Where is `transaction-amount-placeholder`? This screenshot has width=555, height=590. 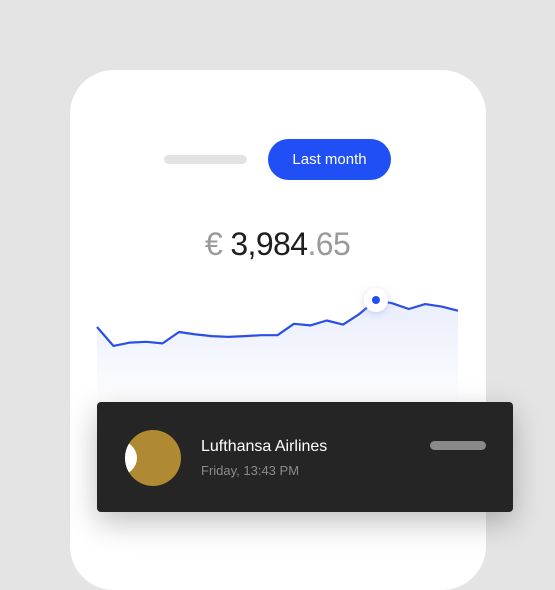 transaction-amount-placeholder is located at coordinates (458, 445).